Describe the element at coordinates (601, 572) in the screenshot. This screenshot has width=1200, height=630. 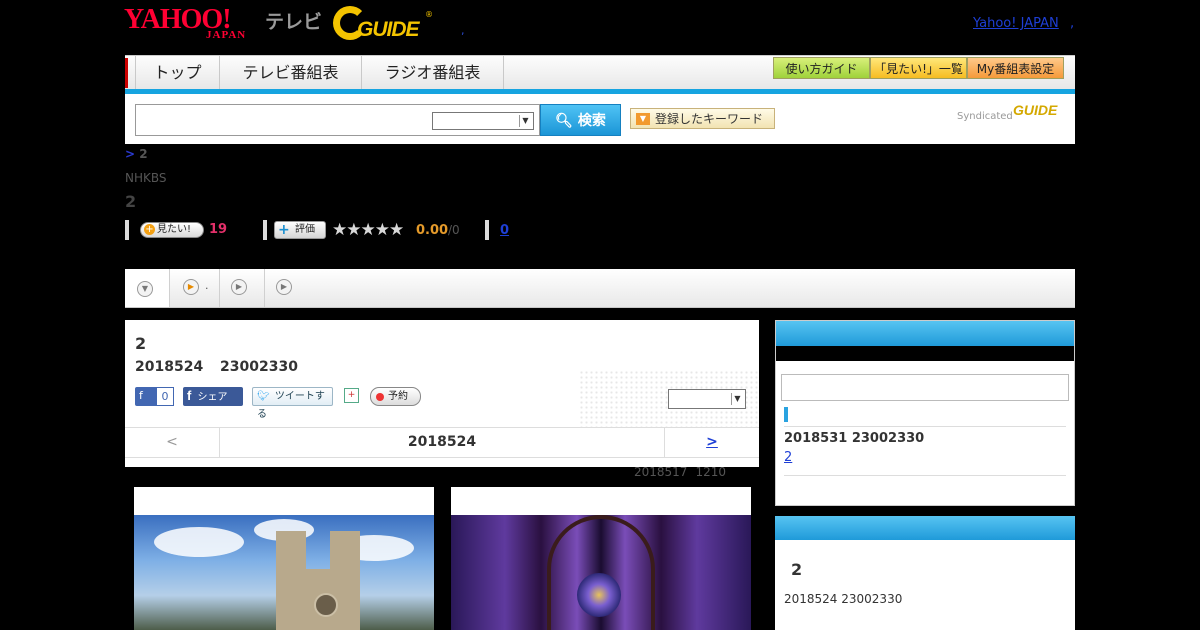
I see `sainte-chapelle-image` at that location.